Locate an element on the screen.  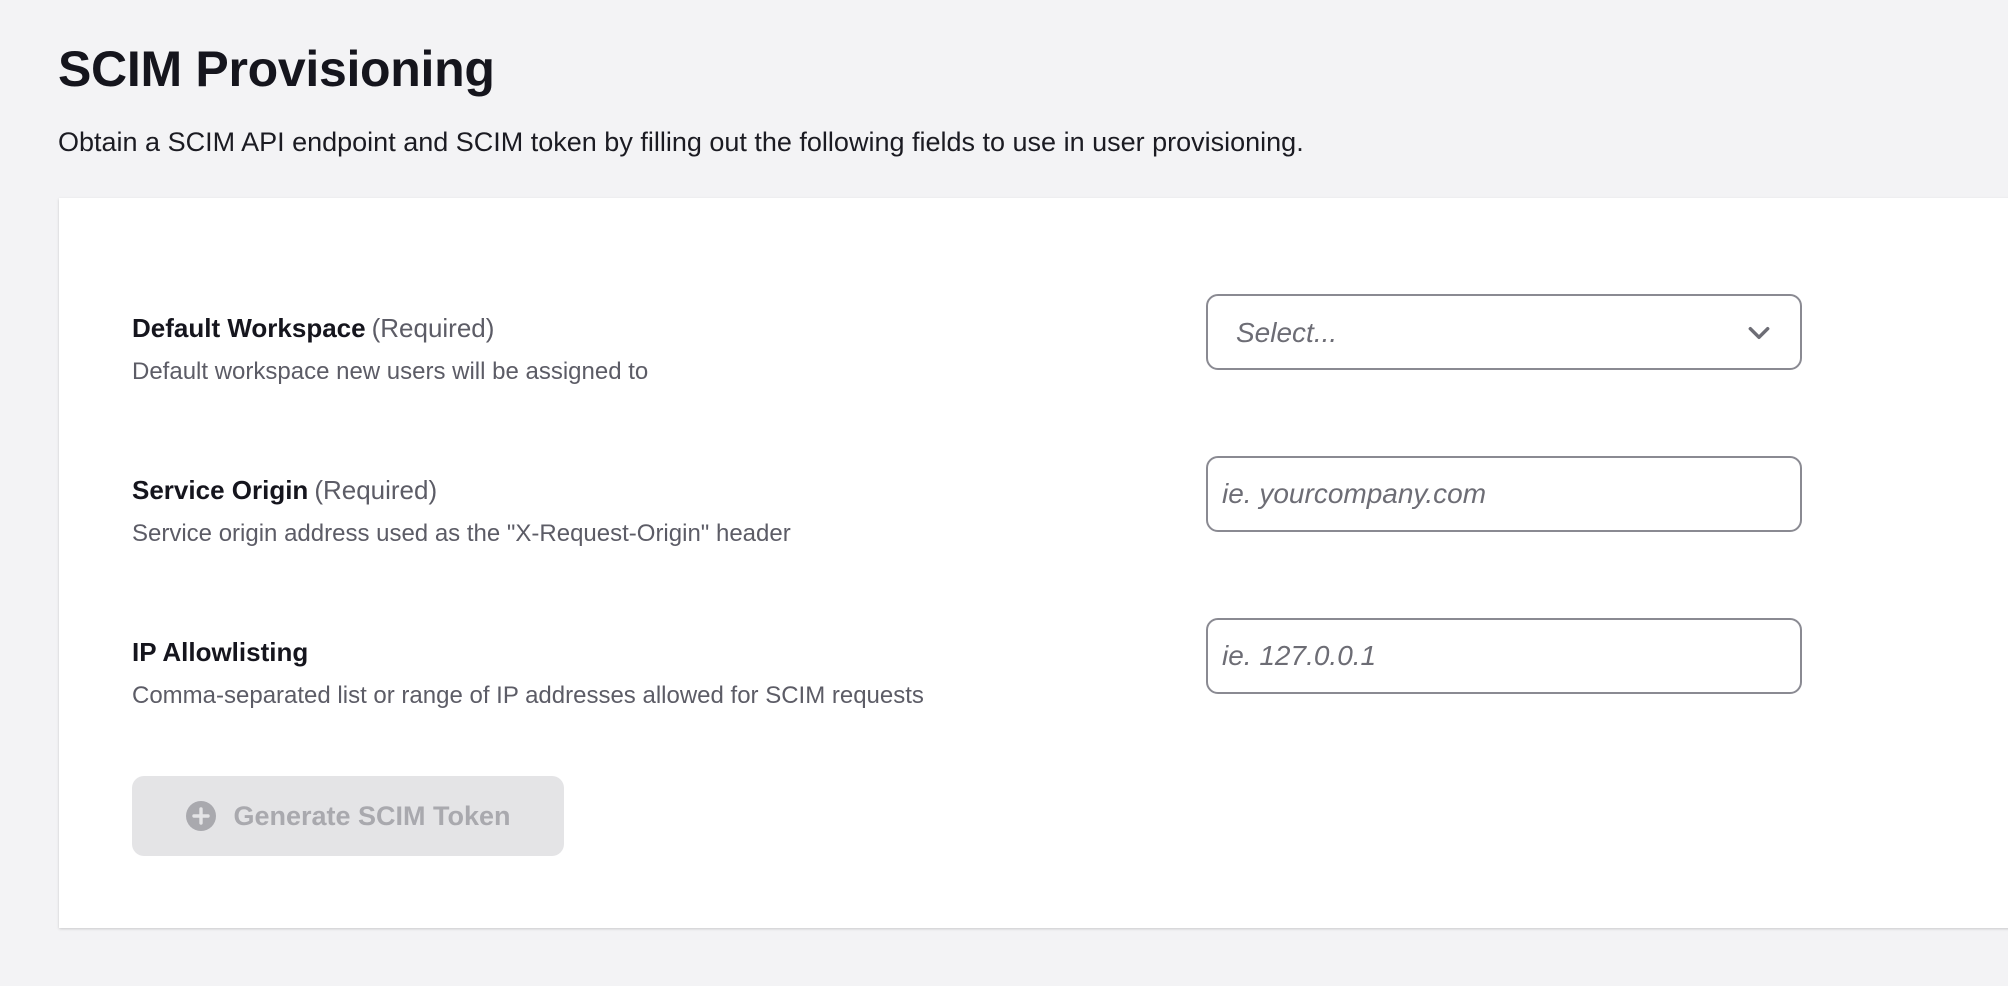
ip-allowlisting-field-wrapper is located at coordinates (1504, 656).